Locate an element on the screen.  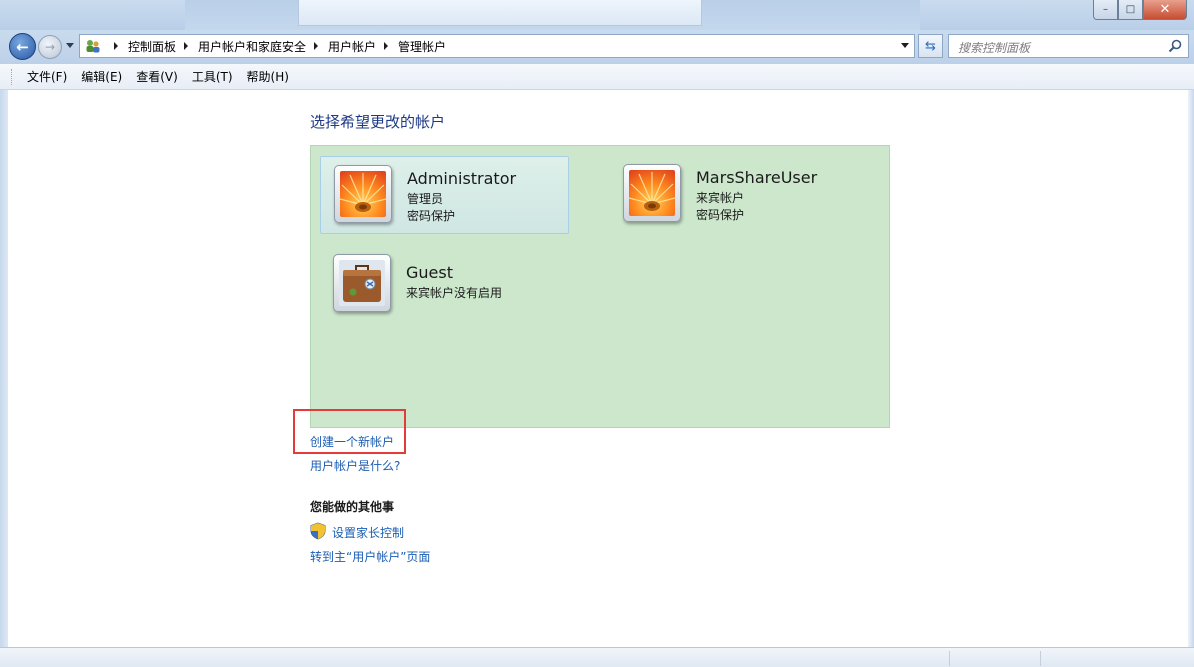
minimize-button: – is located at coordinates (1105, 10).